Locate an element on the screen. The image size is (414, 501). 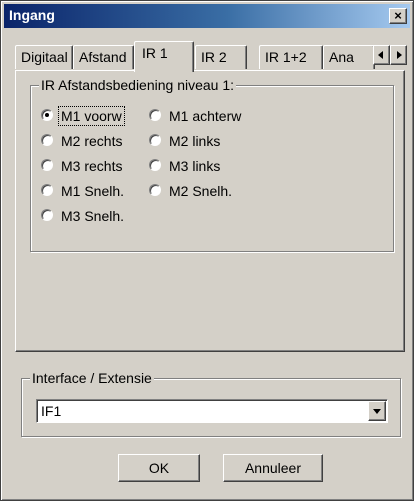
close-icon: × is located at coordinates (398, 15).